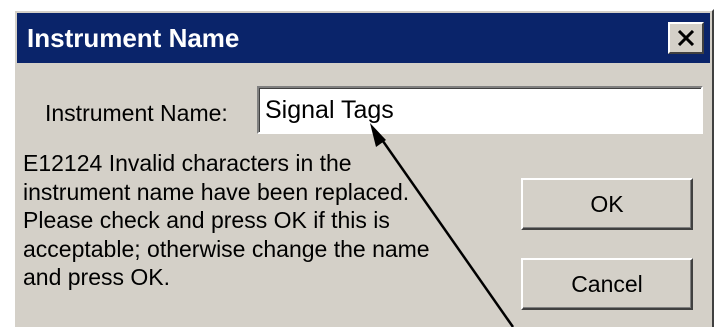 This screenshot has width=718, height=327. What do you see at coordinates (607, 204) in the screenshot?
I see `ok-button: OK` at bounding box center [607, 204].